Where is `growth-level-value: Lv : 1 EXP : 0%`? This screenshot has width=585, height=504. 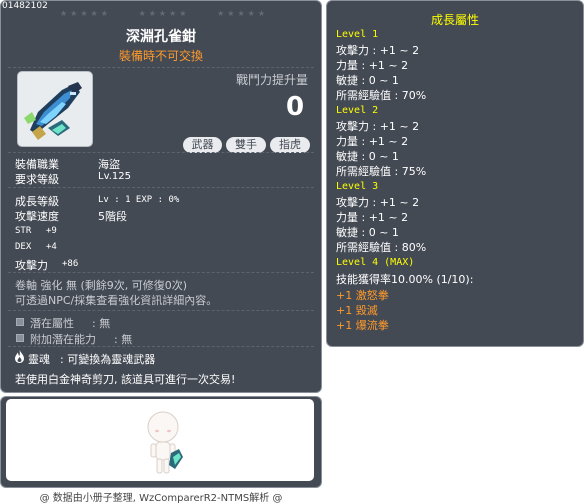 growth-level-value: Lv : 1 EXP : 0% is located at coordinates (139, 200).